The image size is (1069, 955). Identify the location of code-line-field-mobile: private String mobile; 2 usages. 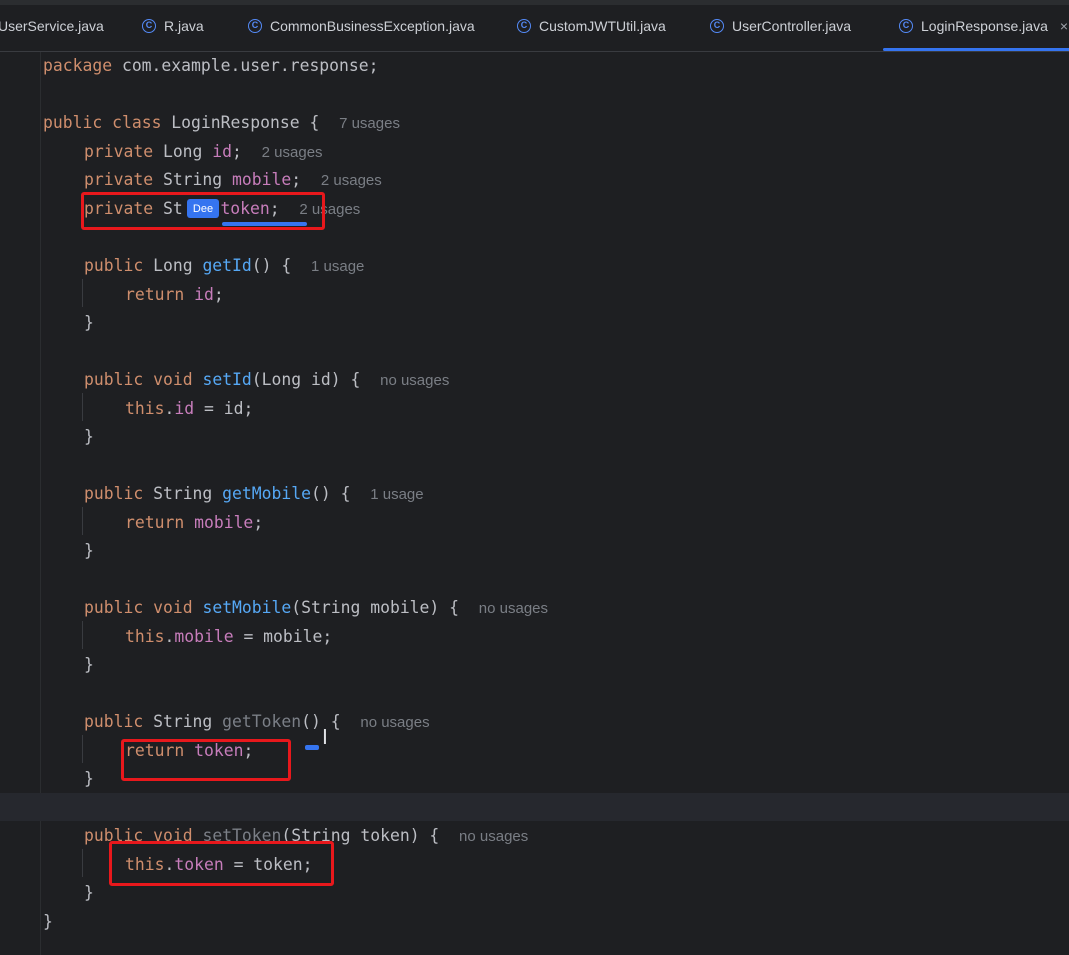
(233, 180).